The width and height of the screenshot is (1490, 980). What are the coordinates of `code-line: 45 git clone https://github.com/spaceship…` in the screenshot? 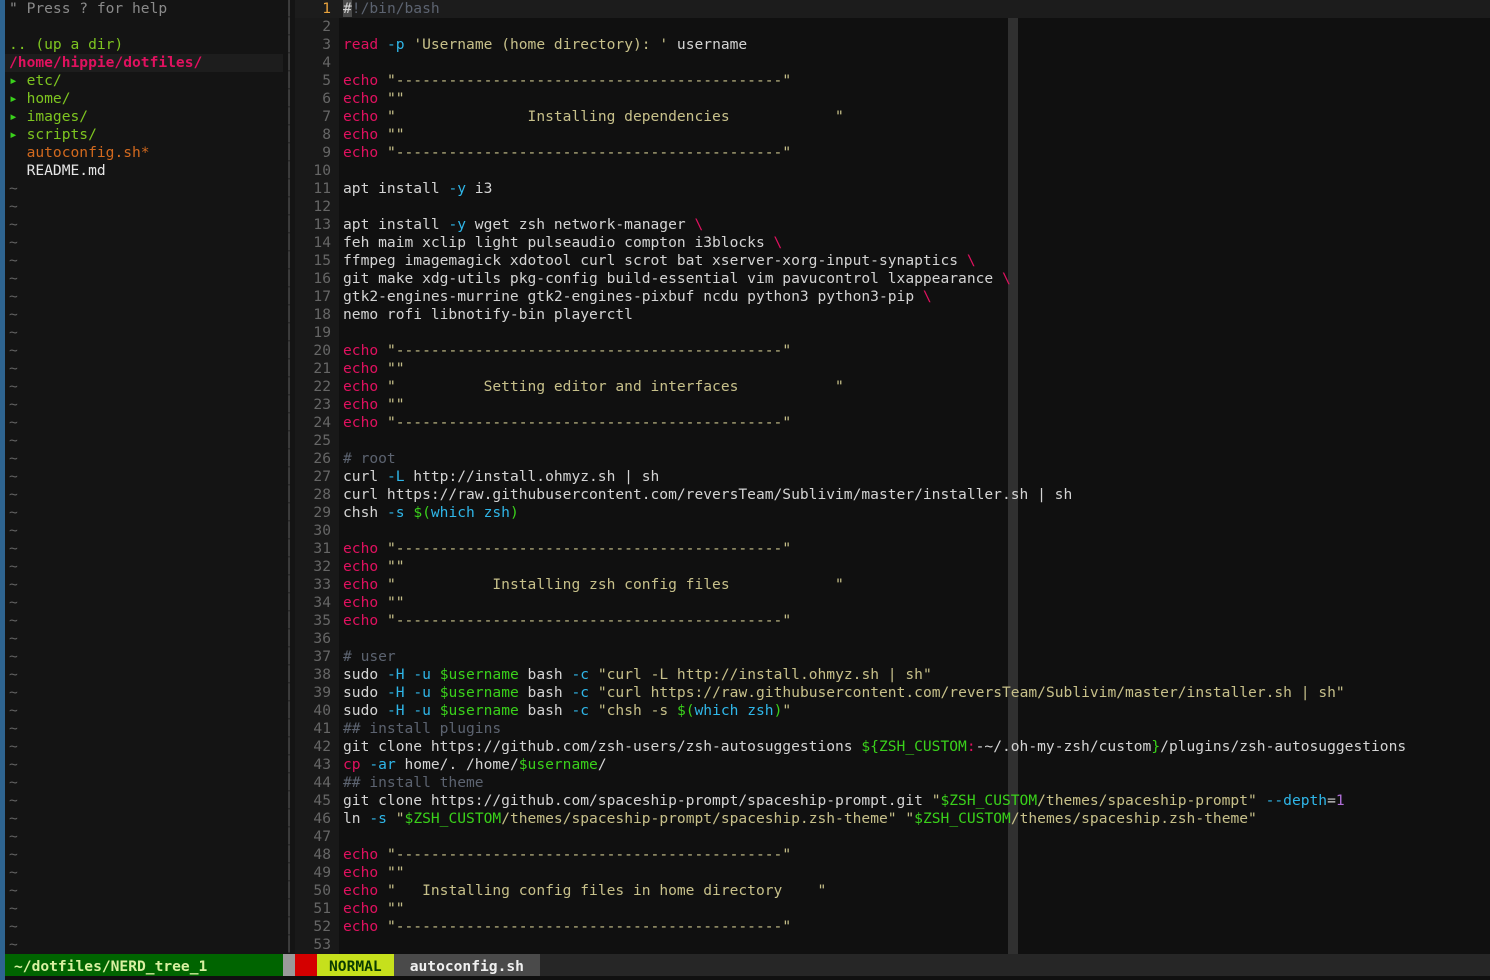 It's located at (892, 801).